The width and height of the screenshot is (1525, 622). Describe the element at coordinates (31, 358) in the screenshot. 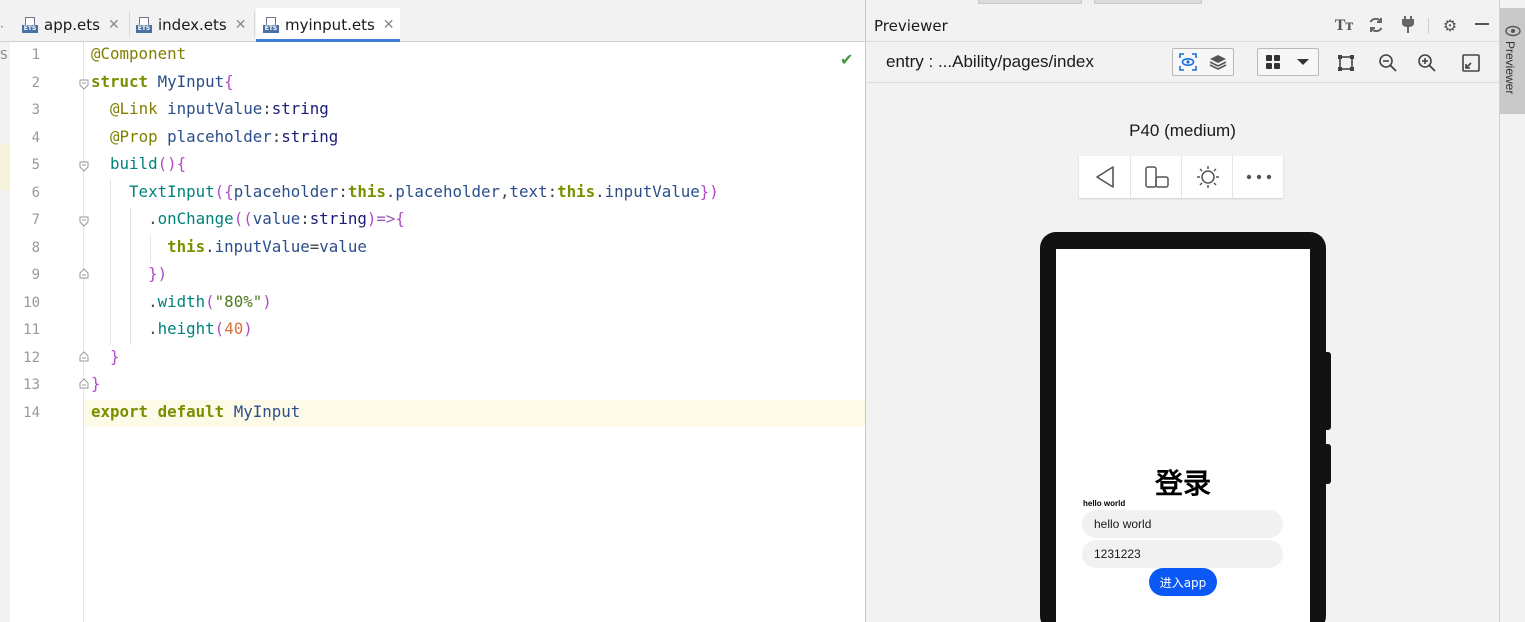

I see `line-number: 12` at that location.